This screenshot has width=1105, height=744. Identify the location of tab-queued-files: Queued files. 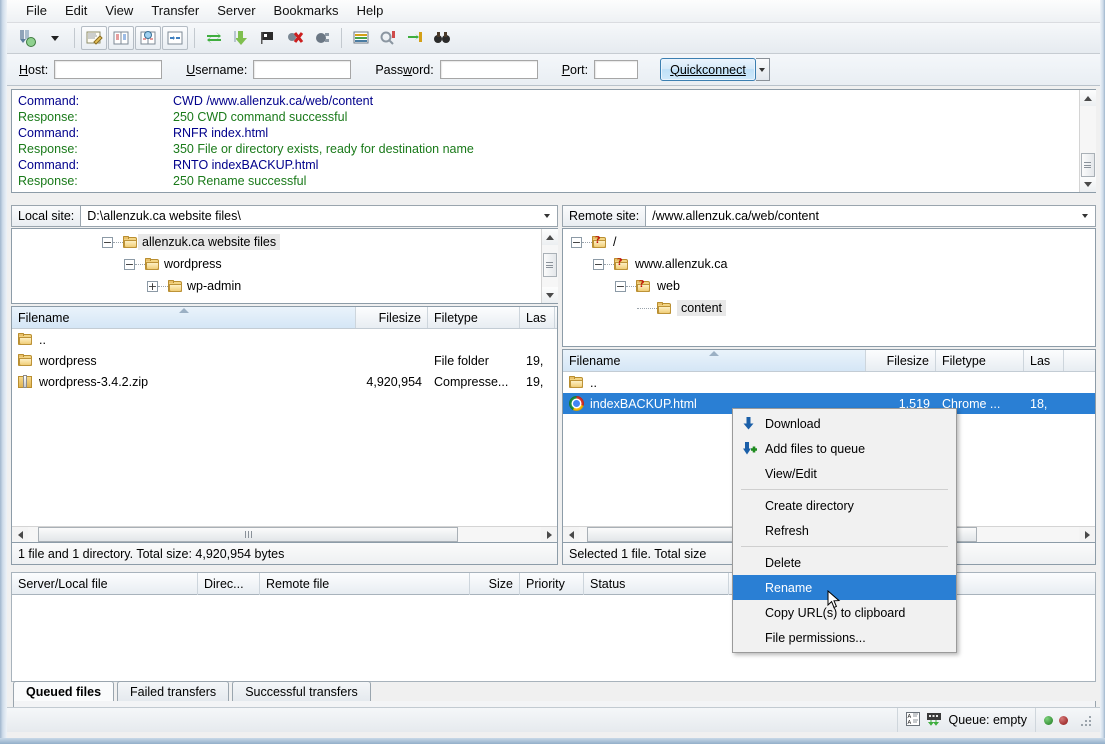
(64, 691).